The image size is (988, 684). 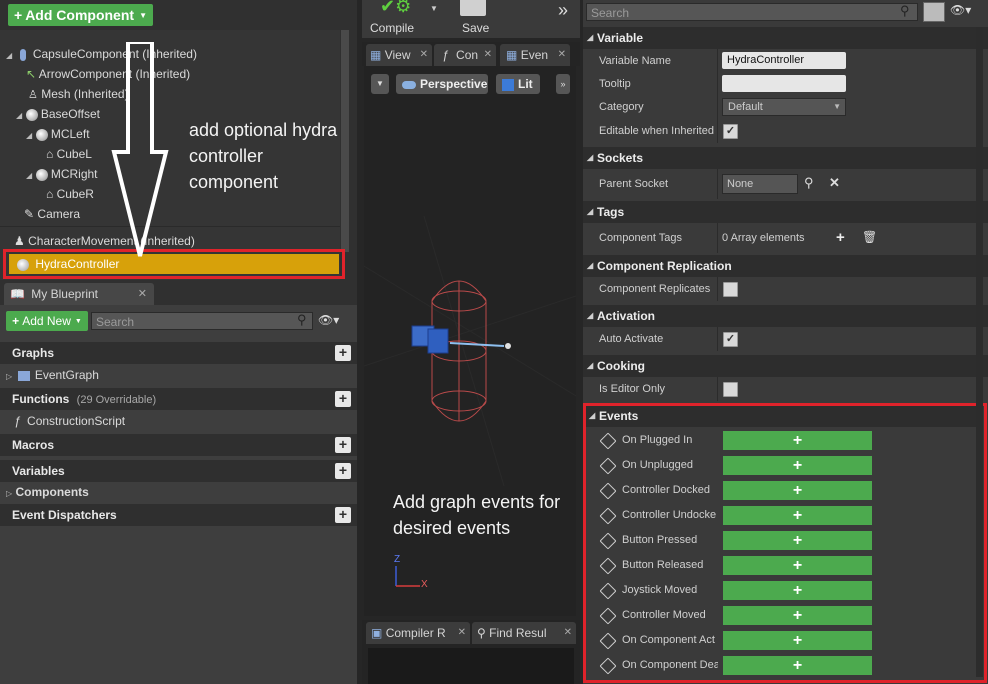 What do you see at coordinates (59, 214) in the screenshot?
I see `tree-item-label: Camera` at bounding box center [59, 214].